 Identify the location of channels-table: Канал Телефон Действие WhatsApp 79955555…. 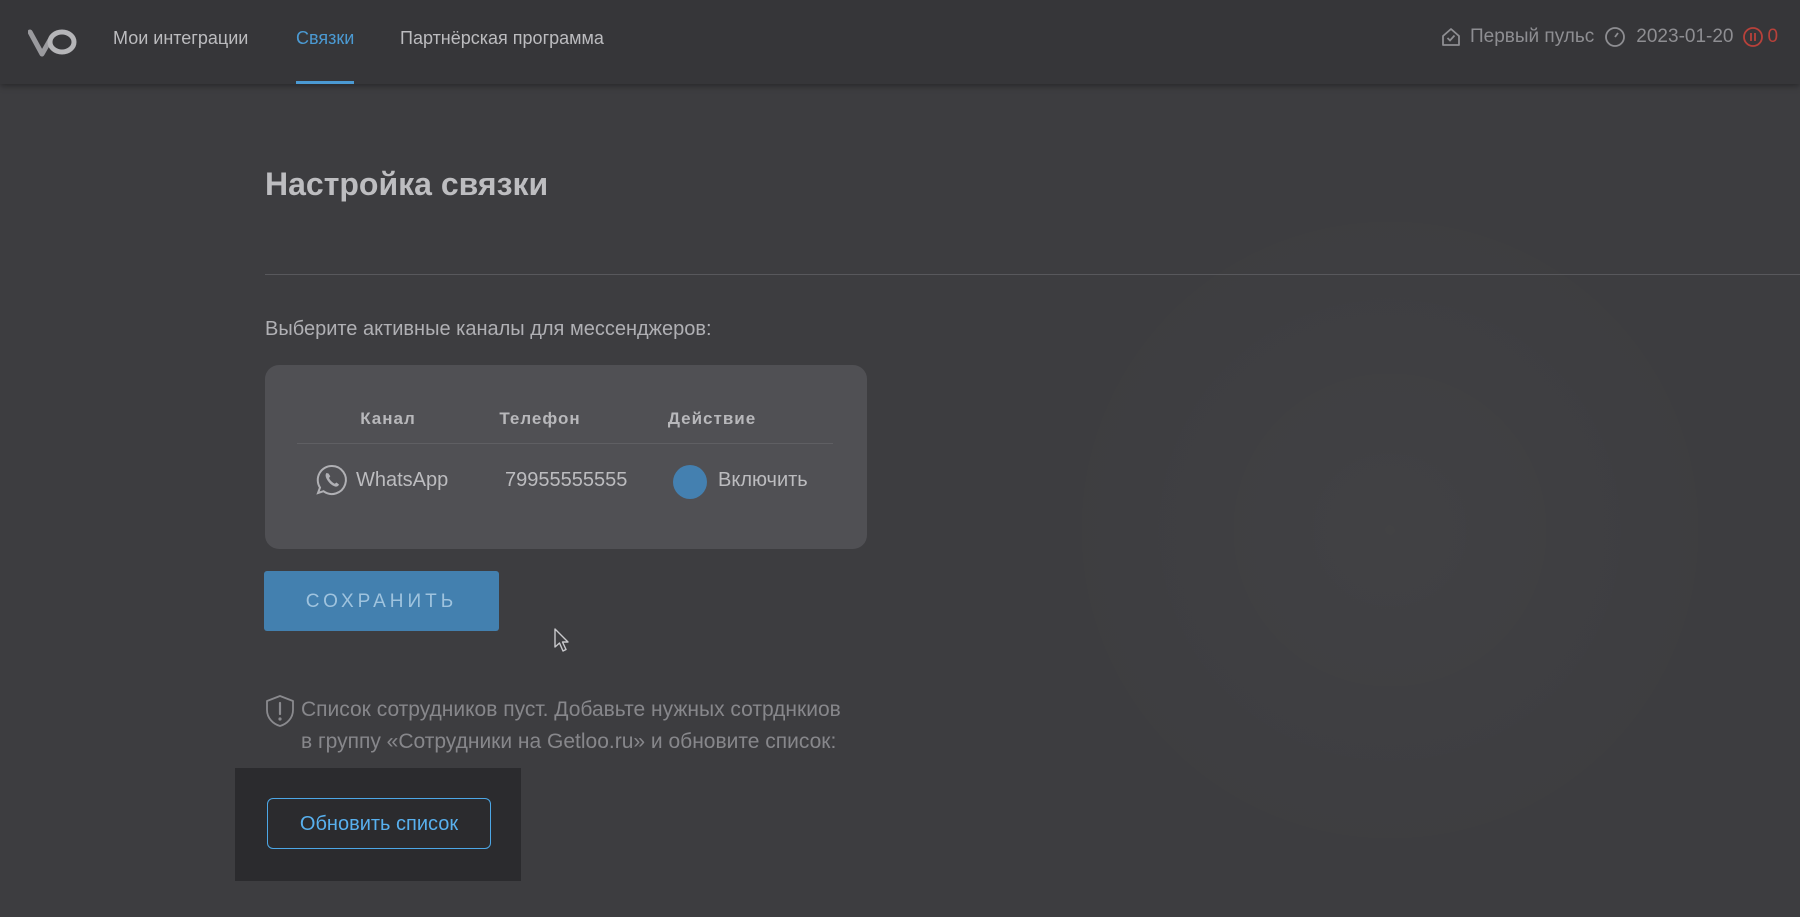
(566, 457).